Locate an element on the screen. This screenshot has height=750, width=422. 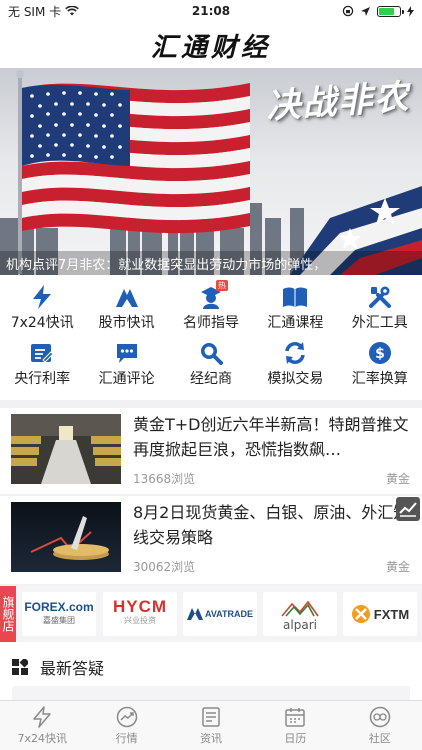
quick-link-courses: 汇通课程 is located at coordinates (295, 308).